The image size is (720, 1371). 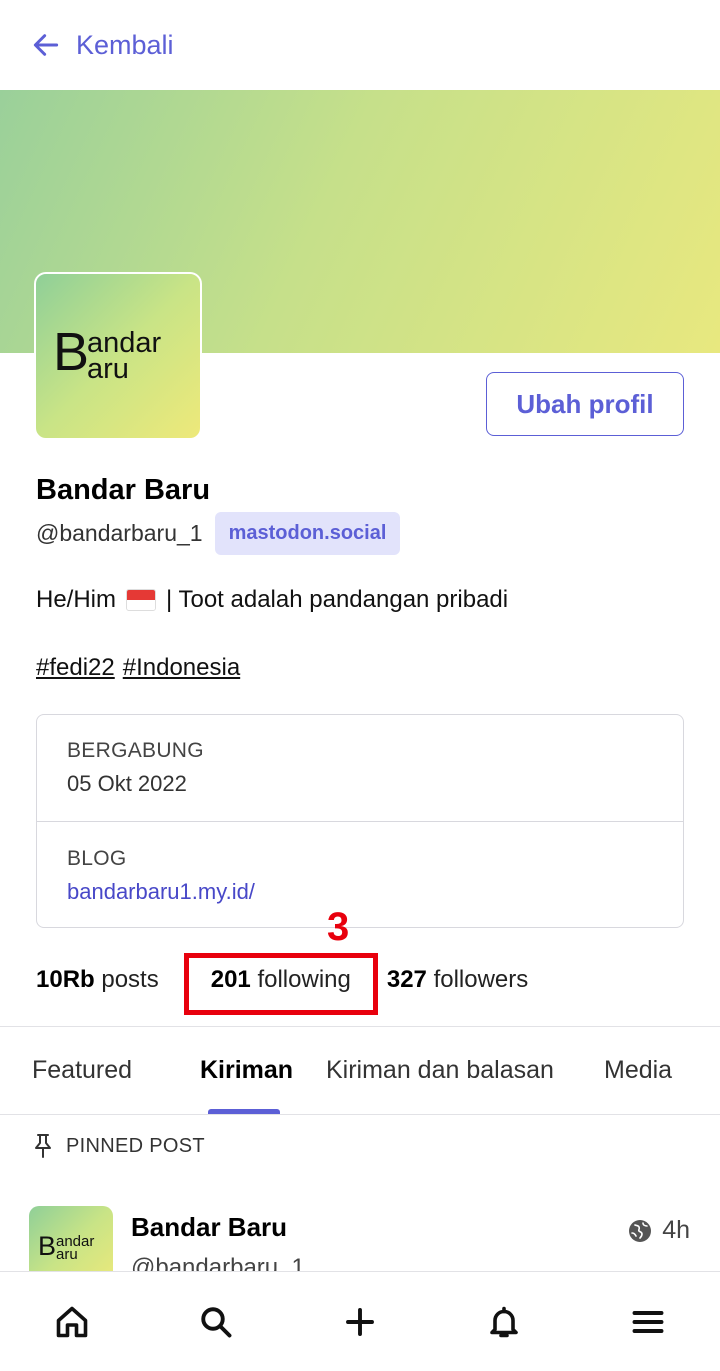 I want to click on home-icon, so click(x=72, y=1322).